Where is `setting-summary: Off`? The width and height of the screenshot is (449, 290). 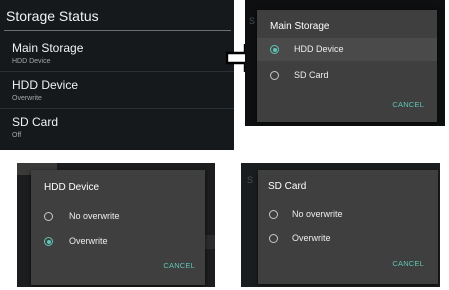
setting-summary: Off is located at coordinates (17, 135).